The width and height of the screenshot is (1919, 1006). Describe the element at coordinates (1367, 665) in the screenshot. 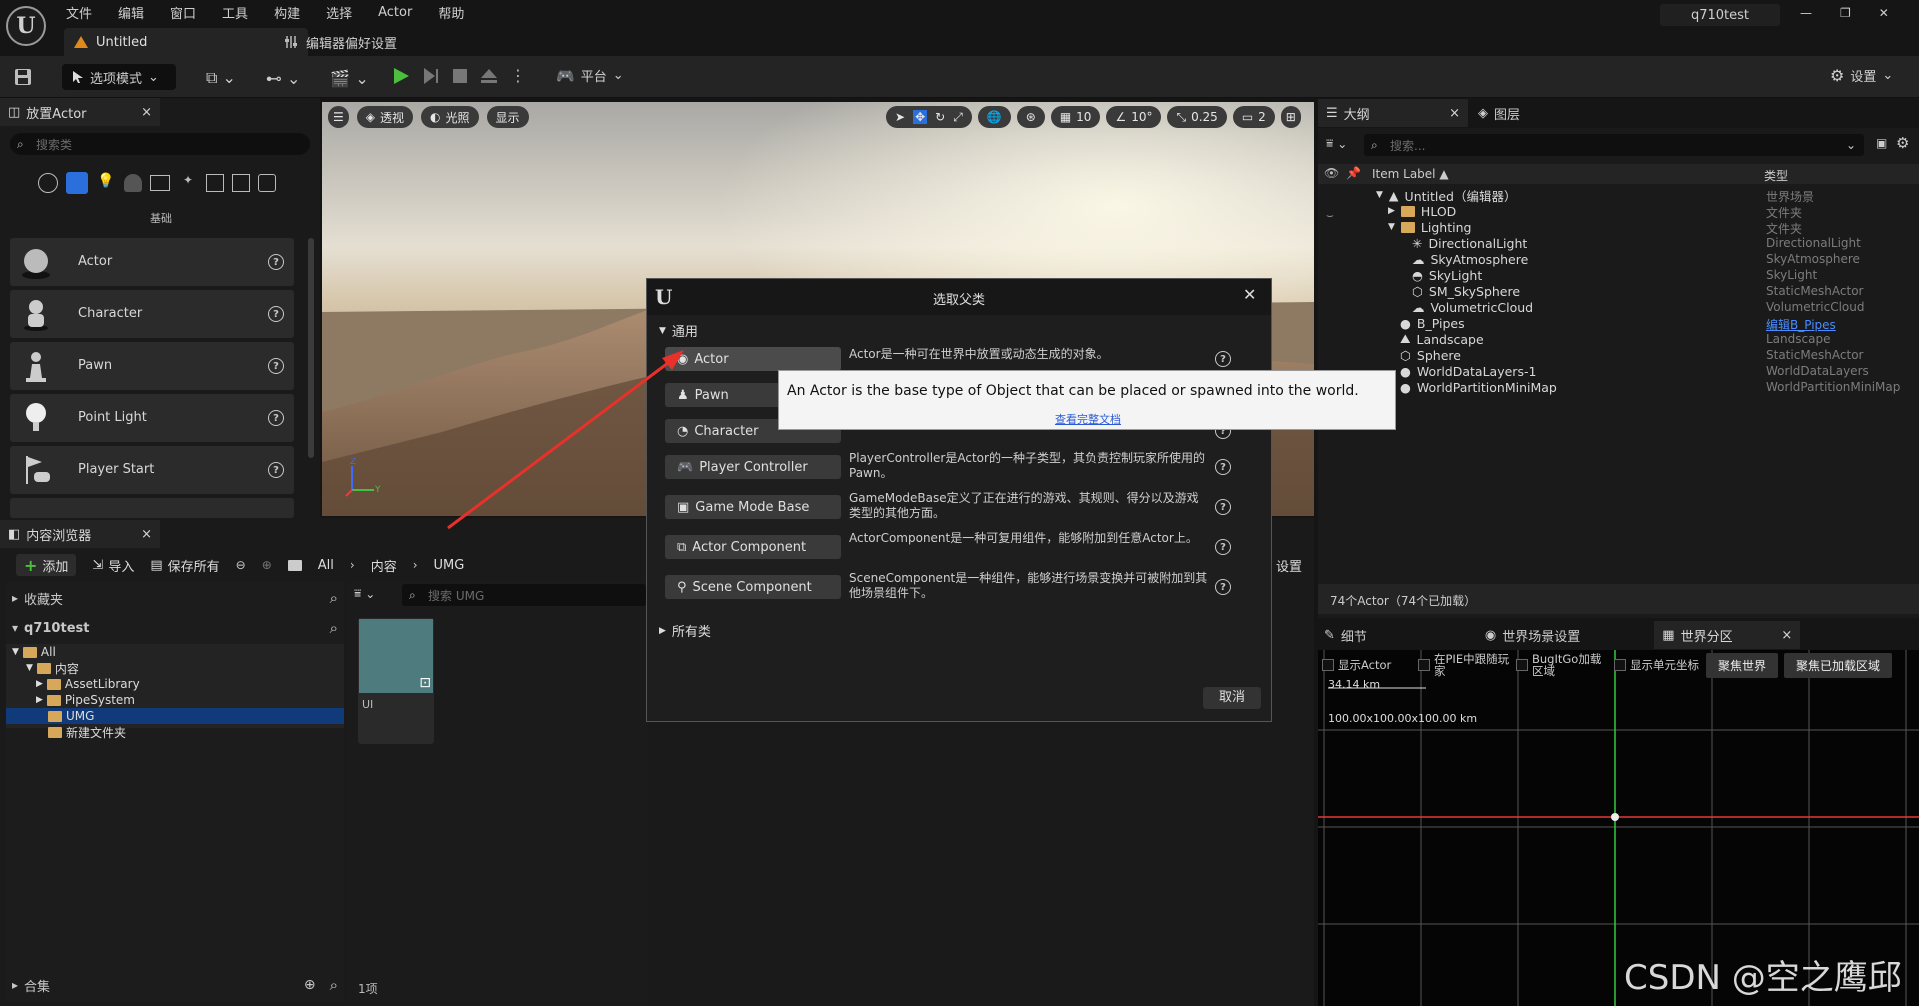

I see `show-actors-checkbox: 显示Actor` at that location.